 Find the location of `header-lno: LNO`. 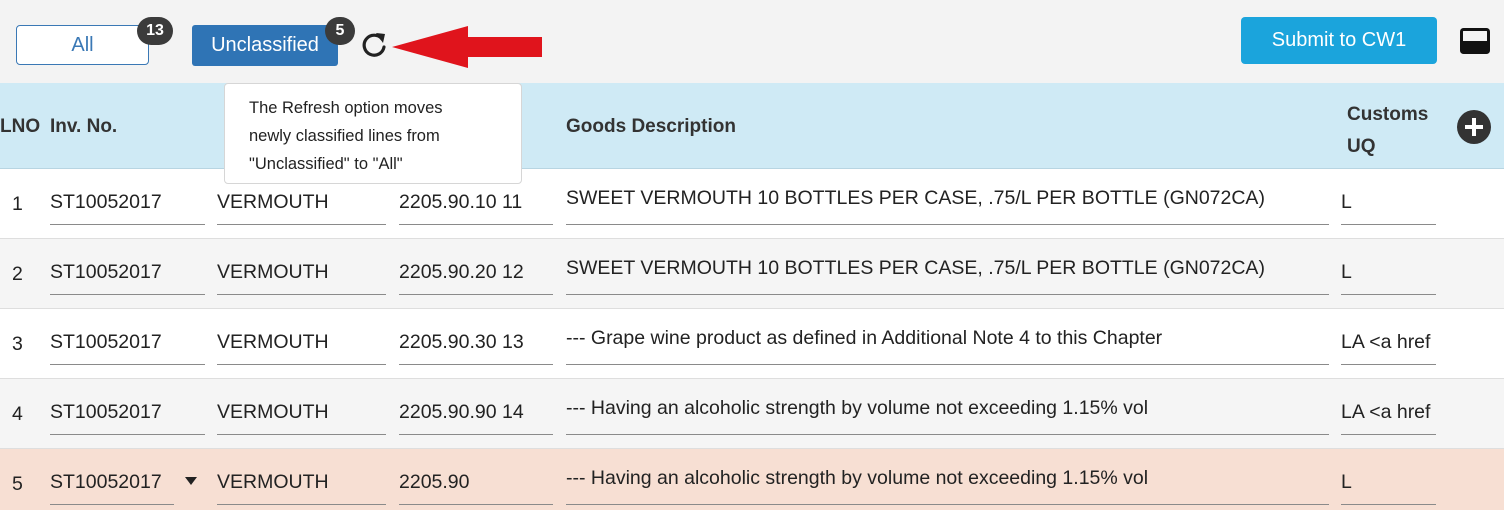

header-lno: LNO is located at coordinates (20, 127).